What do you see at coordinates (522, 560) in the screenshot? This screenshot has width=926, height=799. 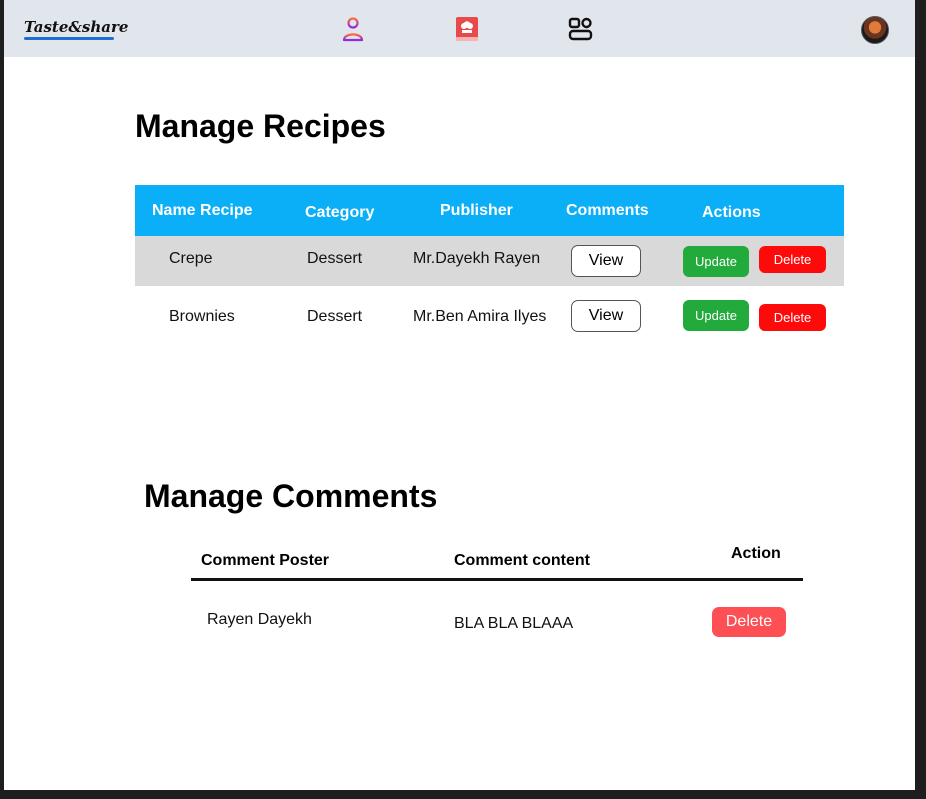 I see `col-comment-content: Comment content` at bounding box center [522, 560].